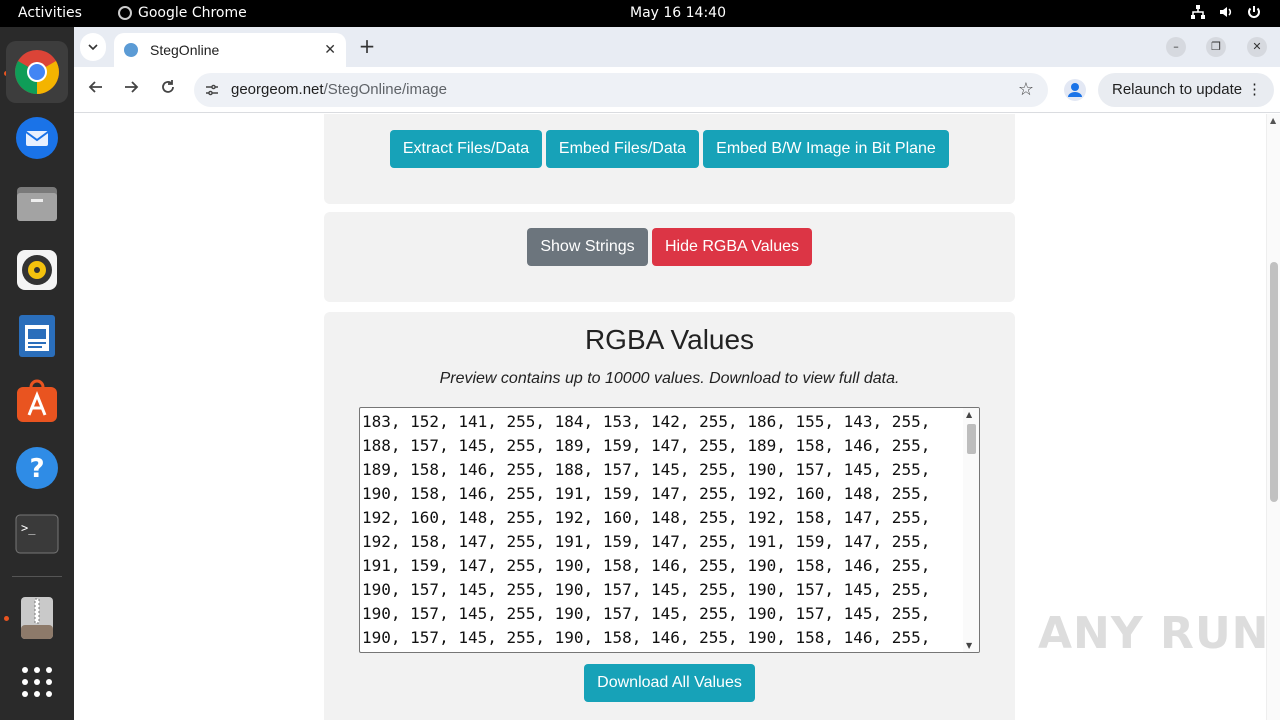 The height and width of the screenshot is (720, 1280). Describe the element at coordinates (37, 682) in the screenshot. I see `show-apps-icon` at that location.